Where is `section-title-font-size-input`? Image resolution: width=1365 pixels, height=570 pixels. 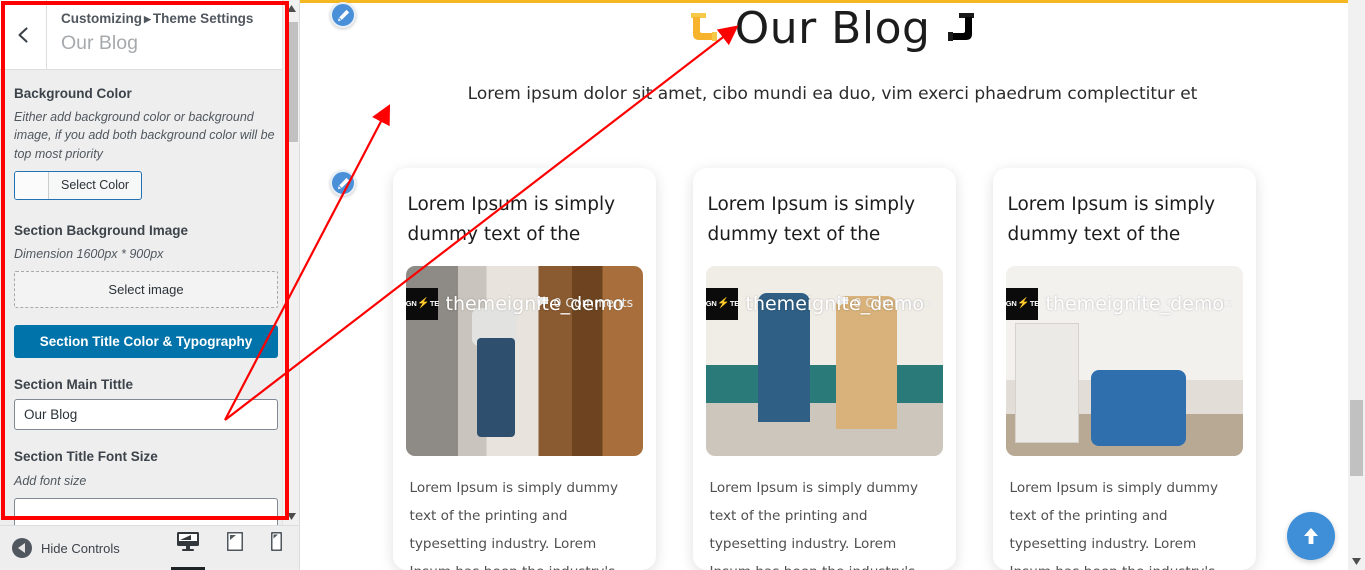
section-title-font-size-input is located at coordinates (146, 511).